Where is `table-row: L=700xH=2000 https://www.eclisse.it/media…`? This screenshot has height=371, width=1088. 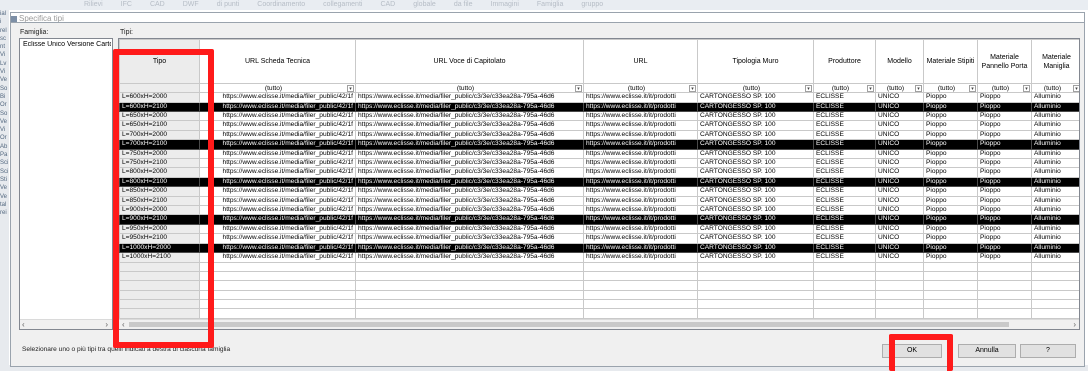 table-row: L=700xH=2000 https://www.eclisse.it/media… is located at coordinates (599, 135).